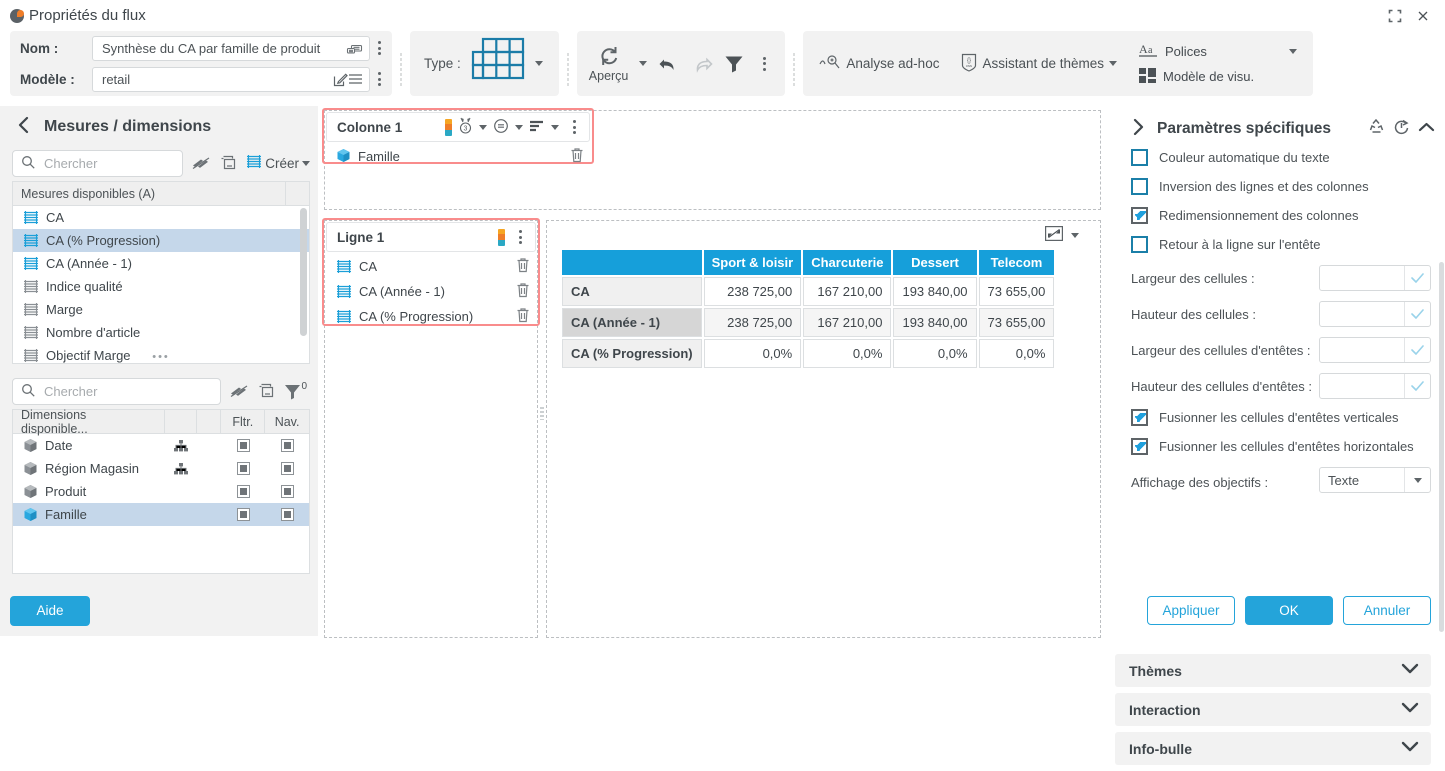  What do you see at coordinates (1273, 709) in the screenshot?
I see `accordion-section: Interaction` at bounding box center [1273, 709].